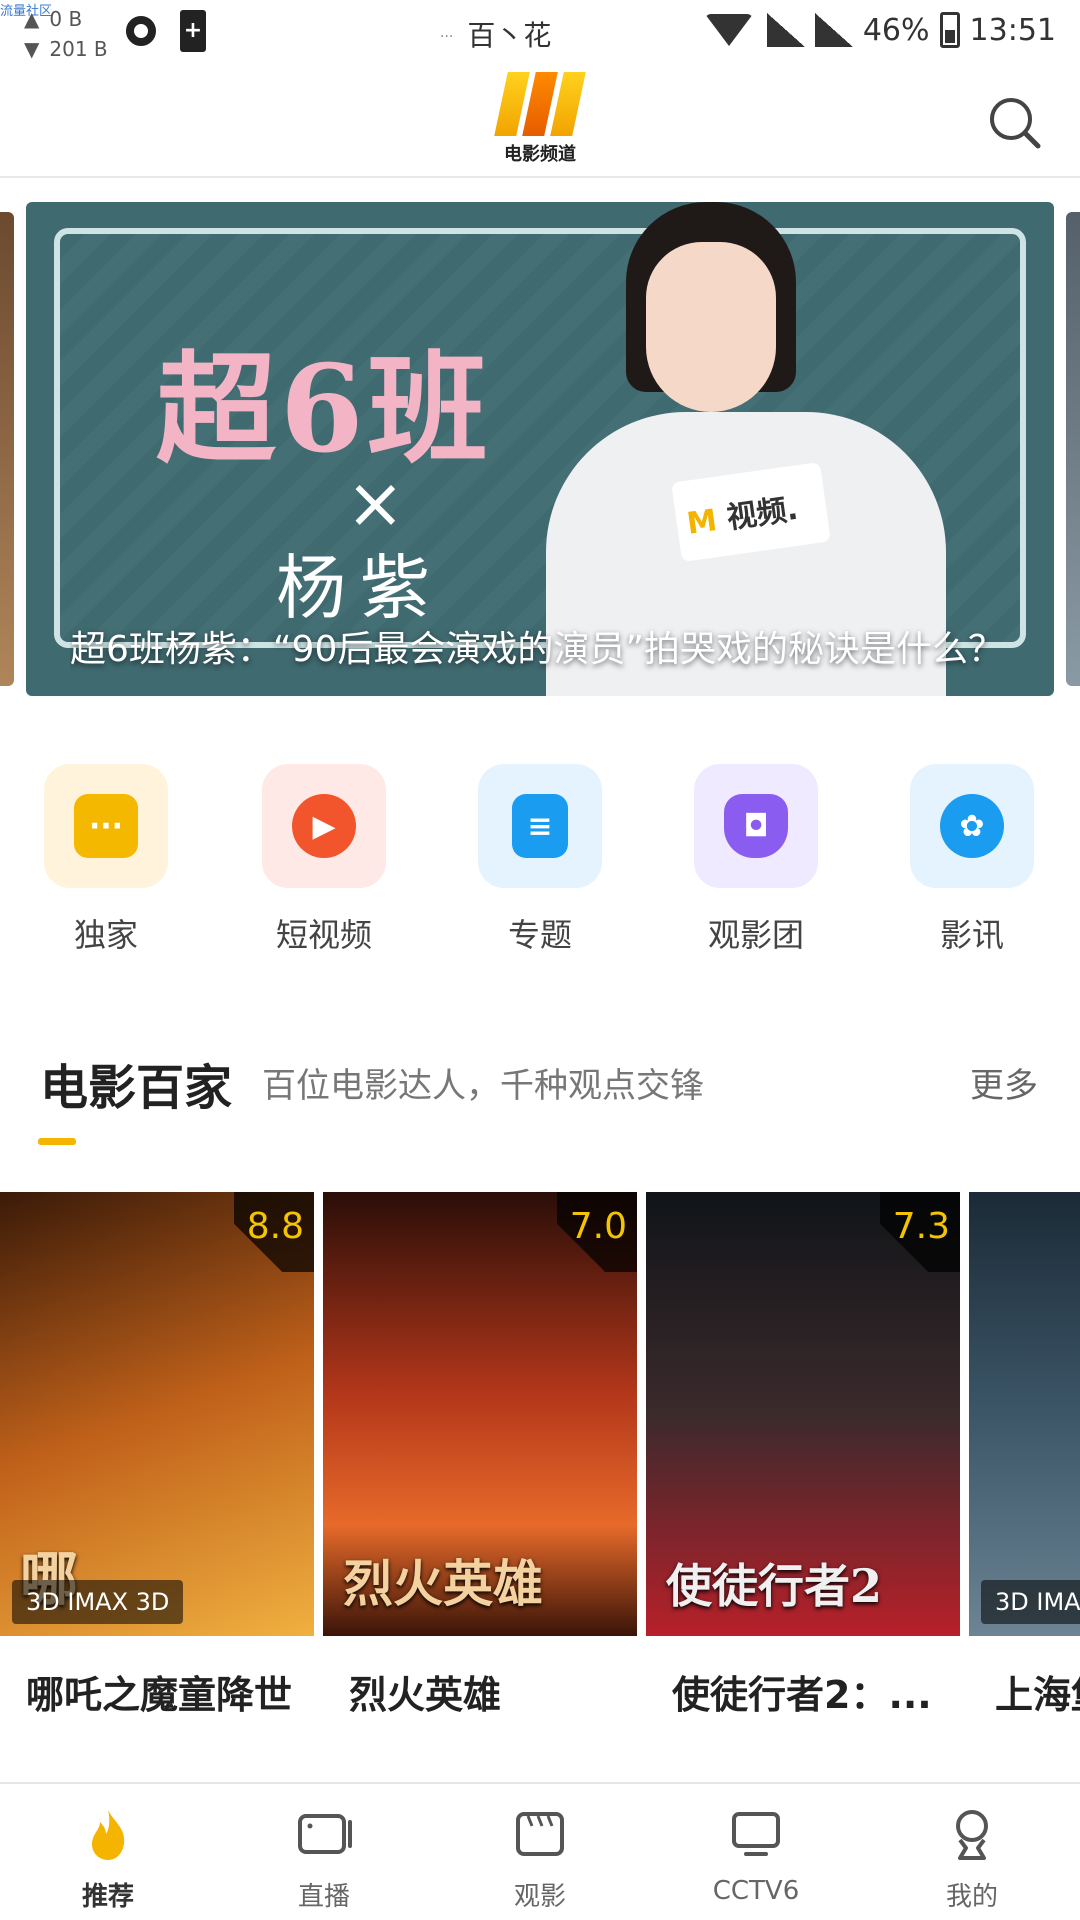  I want to click on flame-icon, so click(108, 1835).